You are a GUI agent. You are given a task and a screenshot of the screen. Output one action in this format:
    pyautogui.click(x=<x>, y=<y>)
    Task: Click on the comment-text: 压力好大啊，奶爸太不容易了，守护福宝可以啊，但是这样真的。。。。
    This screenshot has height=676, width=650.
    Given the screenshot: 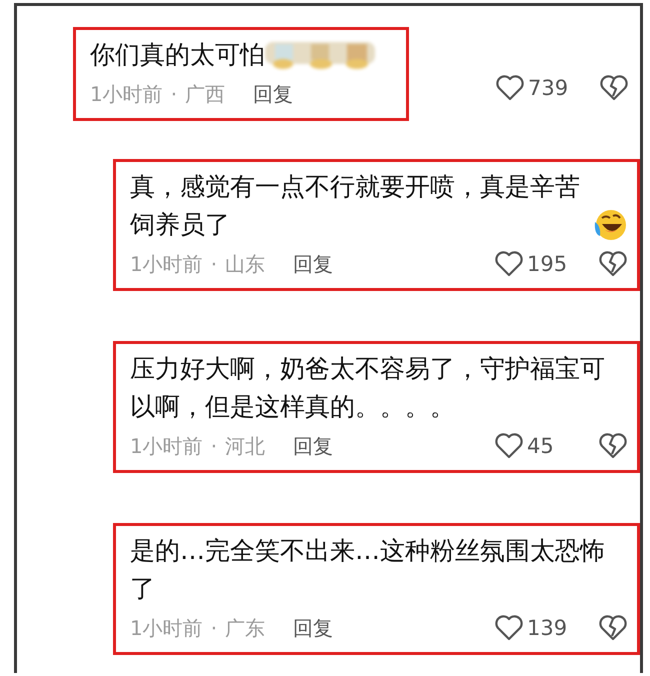 What is the action you would take?
    pyautogui.click(x=368, y=388)
    